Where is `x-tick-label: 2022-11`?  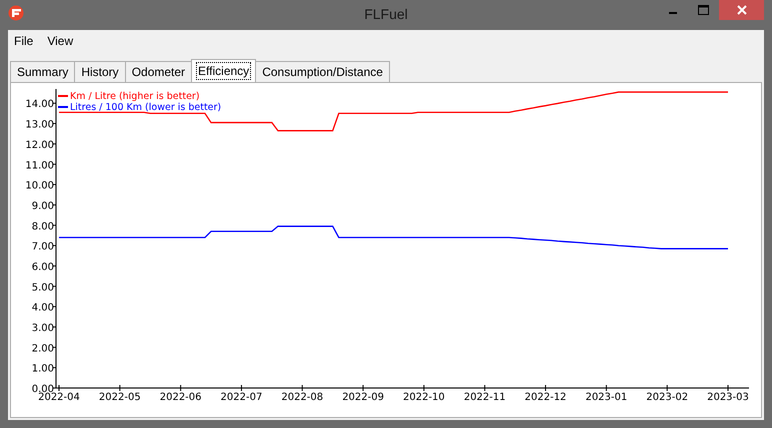 x-tick-label: 2022-11 is located at coordinates (485, 397).